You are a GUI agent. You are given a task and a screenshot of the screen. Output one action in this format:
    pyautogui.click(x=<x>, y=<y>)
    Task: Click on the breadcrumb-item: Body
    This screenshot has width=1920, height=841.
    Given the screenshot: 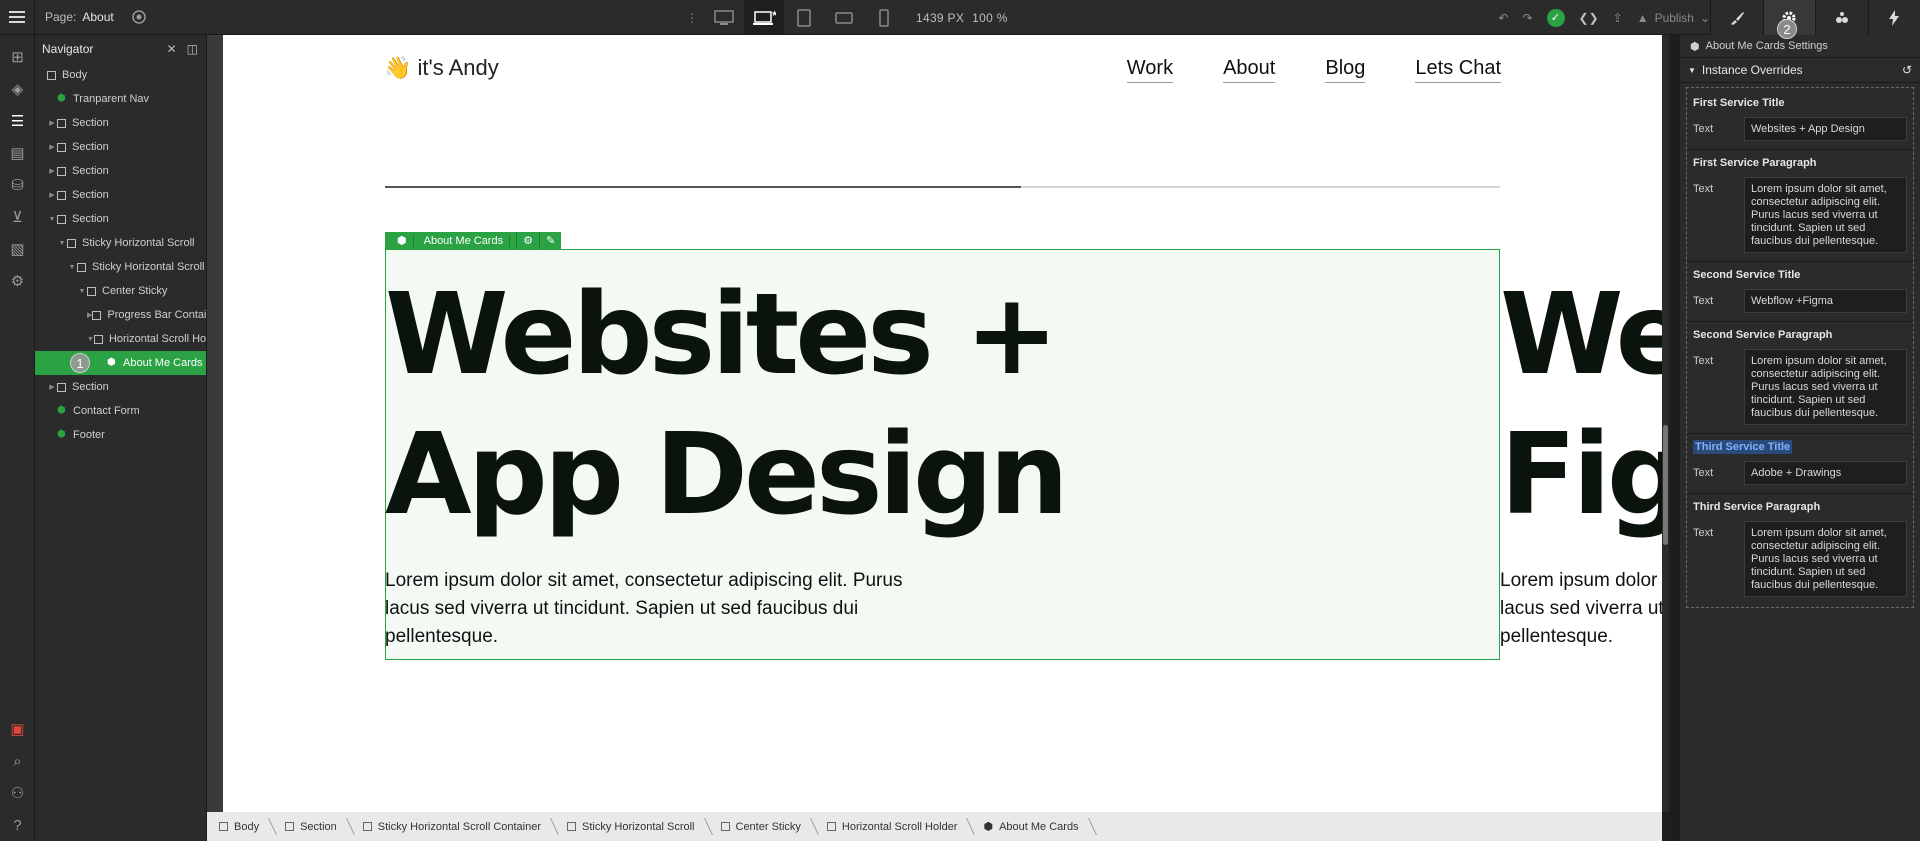 What is the action you would take?
    pyautogui.click(x=240, y=826)
    